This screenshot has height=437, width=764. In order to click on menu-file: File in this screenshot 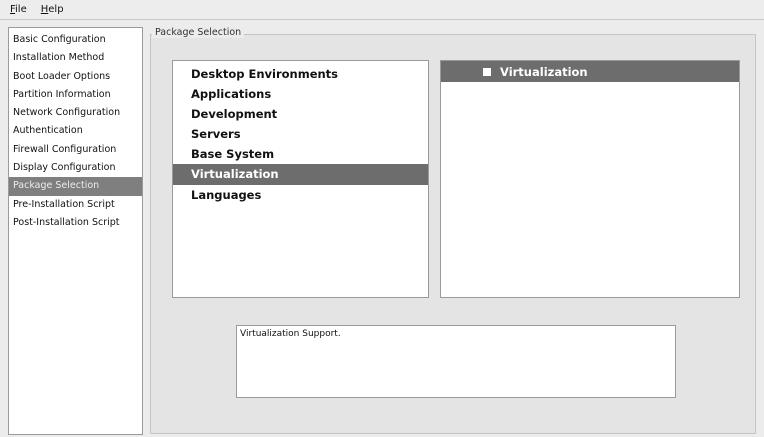, I will do `click(18, 9)`.